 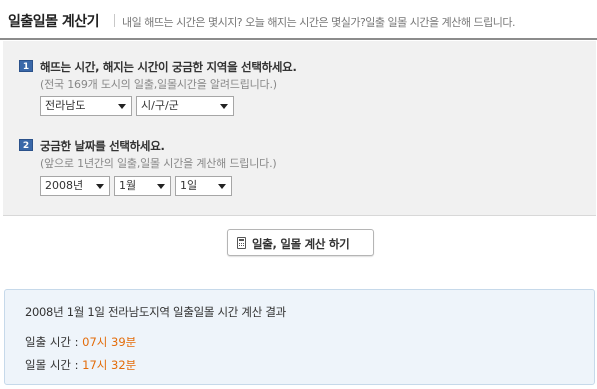 I want to click on step-description: (앞으로 1년간의 일출,일몰 시간을 계산해 드립니다.), so click(x=158, y=163).